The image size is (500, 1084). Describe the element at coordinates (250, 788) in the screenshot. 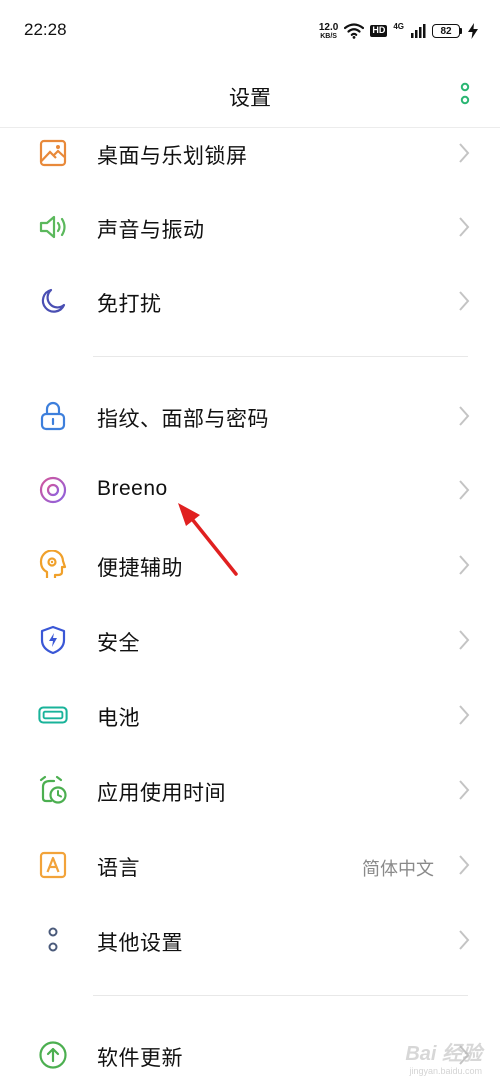

I see `settings-item-app-usage-time: 应用使用时间` at that location.